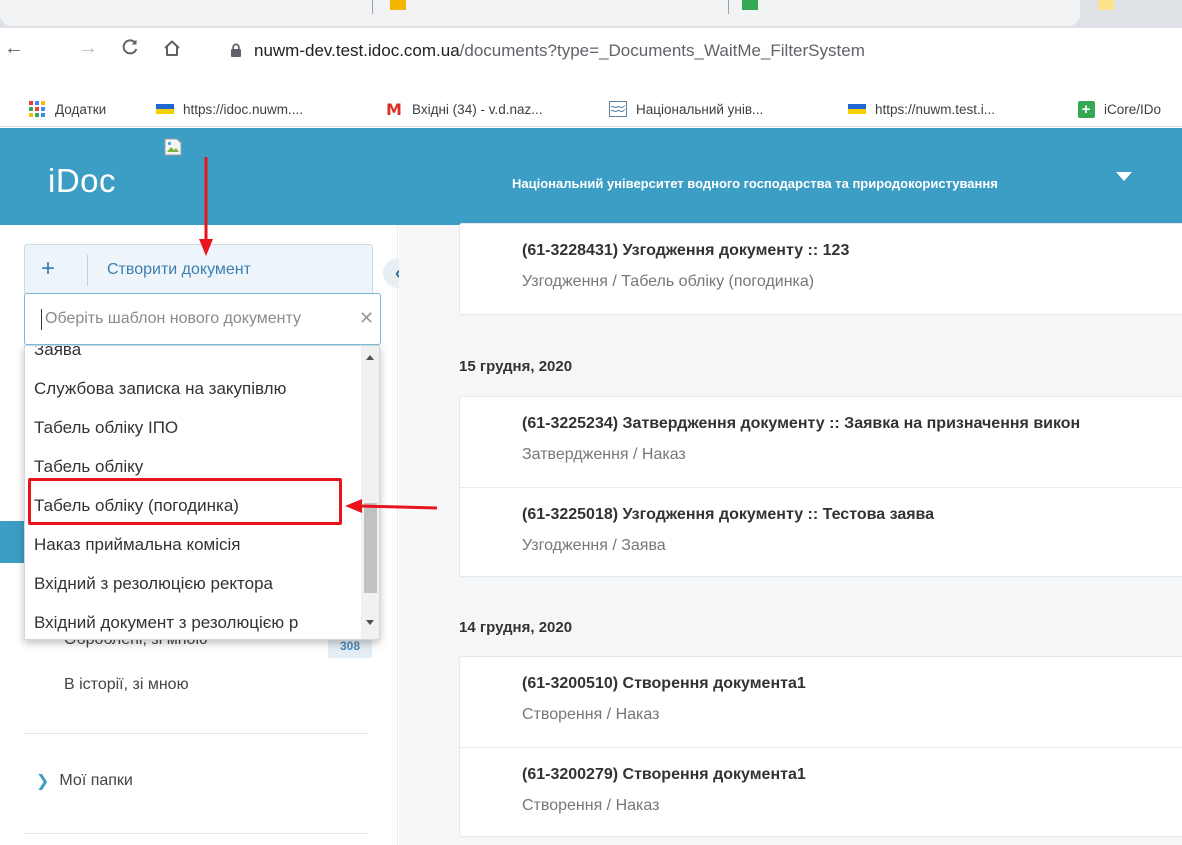 The height and width of the screenshot is (845, 1182). Describe the element at coordinates (14, 48) in the screenshot. I see `back-arrow-icon: ←` at that location.